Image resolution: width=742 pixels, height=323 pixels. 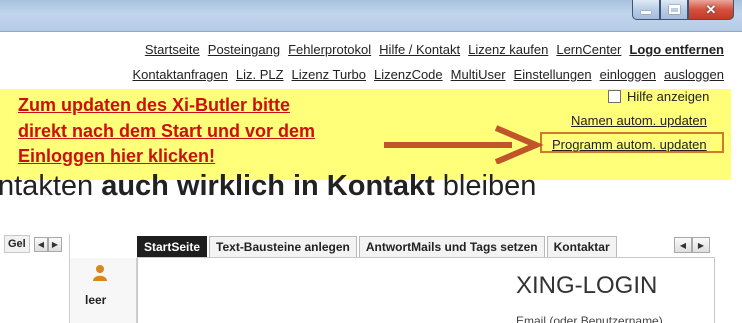 What do you see at coordinates (117, 156) in the screenshot?
I see `annotation-line: Einloggen hier klicken!` at bounding box center [117, 156].